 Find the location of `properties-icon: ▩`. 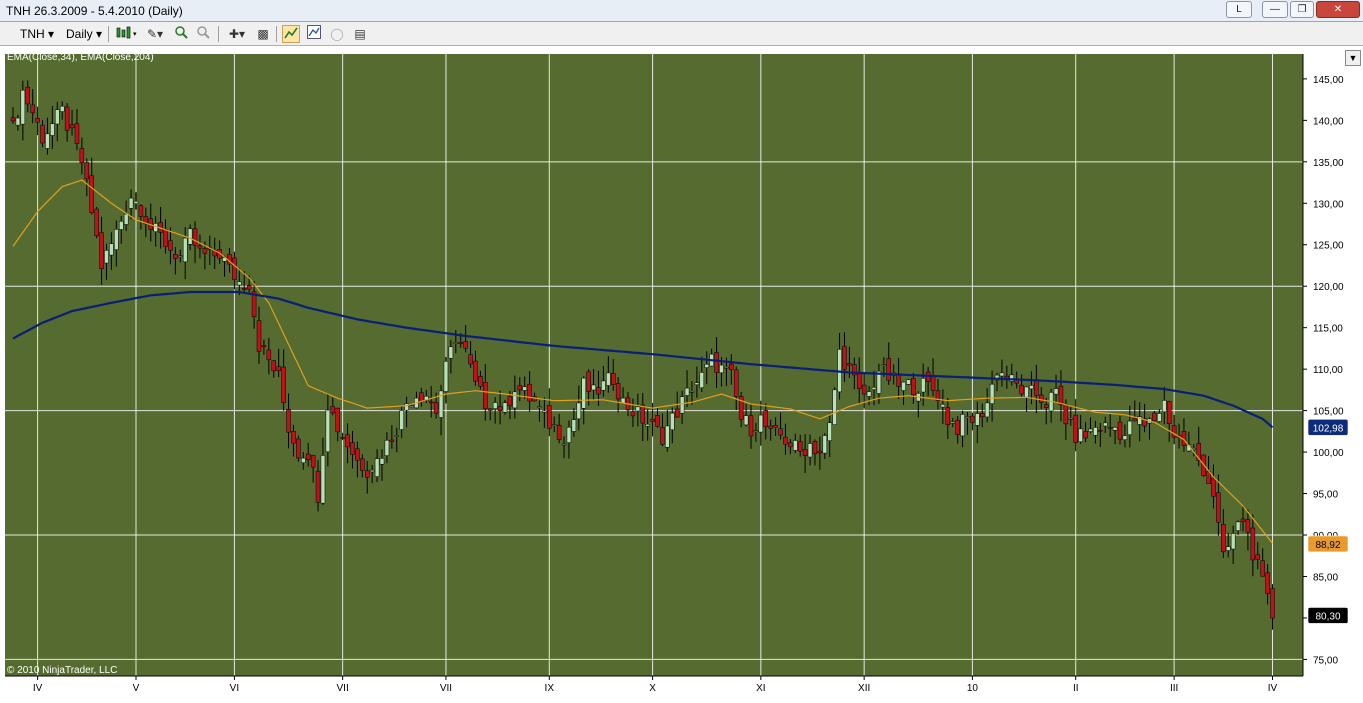

properties-icon: ▩ is located at coordinates (263, 34).